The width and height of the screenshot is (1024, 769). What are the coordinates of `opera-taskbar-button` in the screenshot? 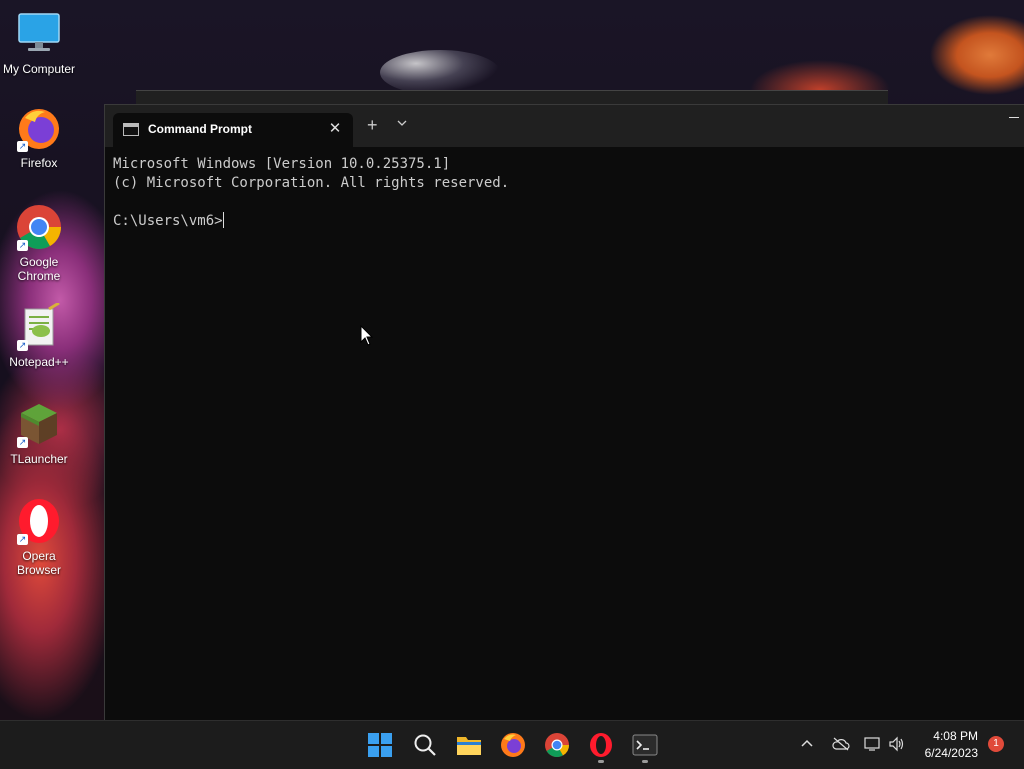 It's located at (601, 745).